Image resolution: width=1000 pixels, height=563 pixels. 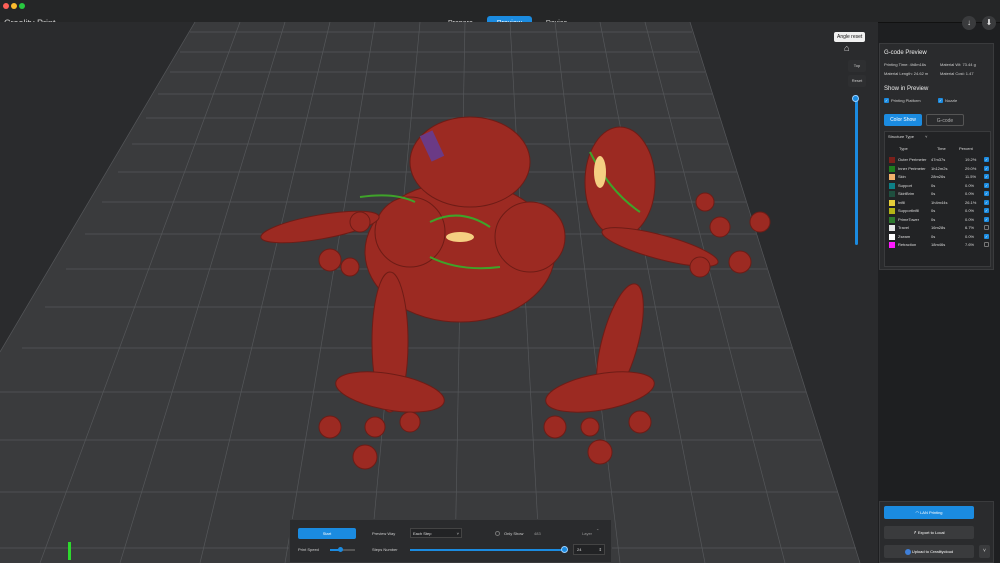 What do you see at coordinates (971, 168) in the screenshot?
I see `structure-percent: 29.0%` at bounding box center [971, 168].